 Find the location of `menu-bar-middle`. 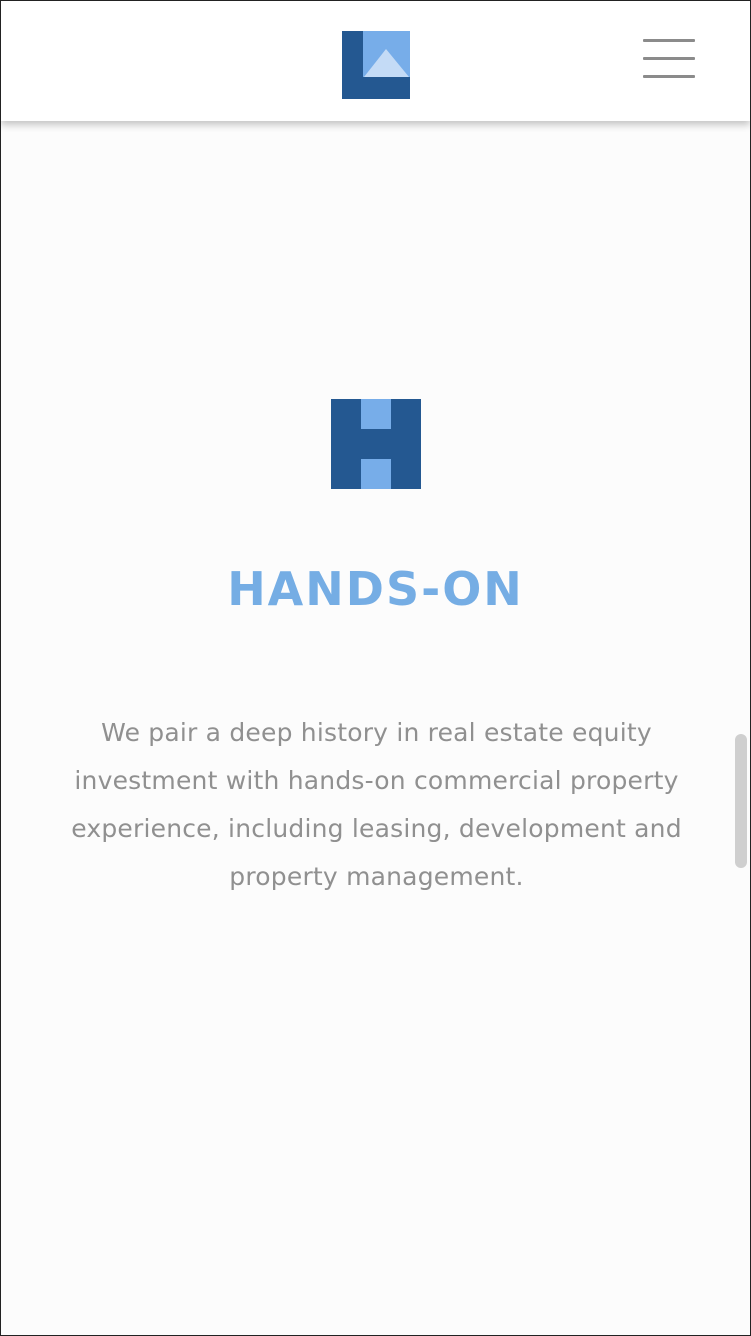

menu-bar-middle is located at coordinates (669, 58).